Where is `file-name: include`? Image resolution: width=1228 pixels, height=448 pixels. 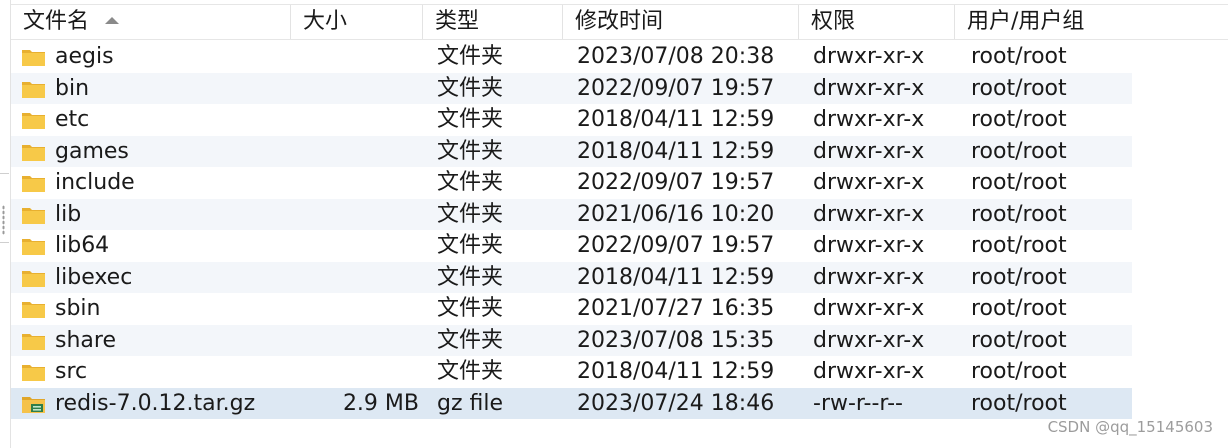
file-name: include is located at coordinates (95, 182).